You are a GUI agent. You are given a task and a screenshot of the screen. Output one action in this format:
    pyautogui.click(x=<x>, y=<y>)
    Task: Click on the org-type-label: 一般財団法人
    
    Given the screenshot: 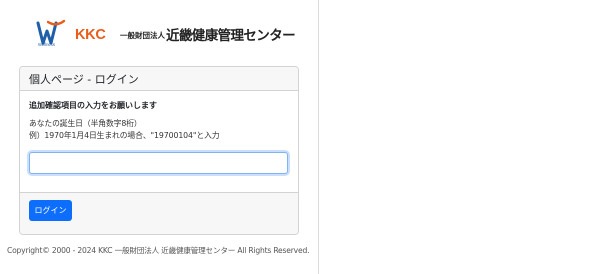 What is the action you would take?
    pyautogui.click(x=142, y=35)
    